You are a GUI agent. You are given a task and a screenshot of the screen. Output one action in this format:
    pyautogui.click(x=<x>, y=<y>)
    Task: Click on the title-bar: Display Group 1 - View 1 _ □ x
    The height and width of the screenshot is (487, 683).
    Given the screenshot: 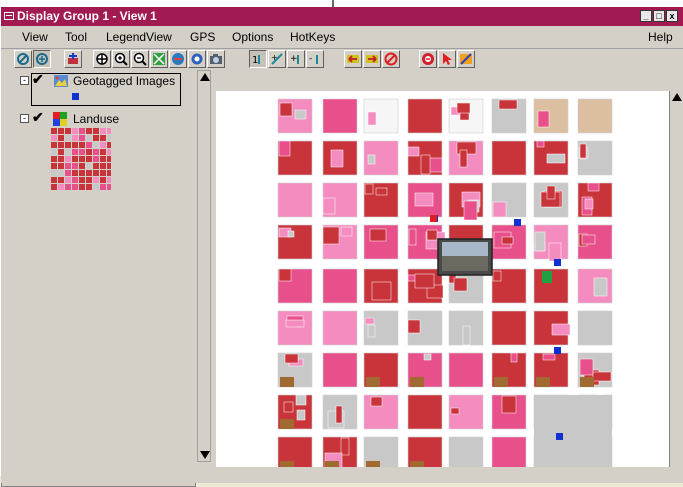 What is the action you would take?
    pyautogui.click(x=342, y=16)
    